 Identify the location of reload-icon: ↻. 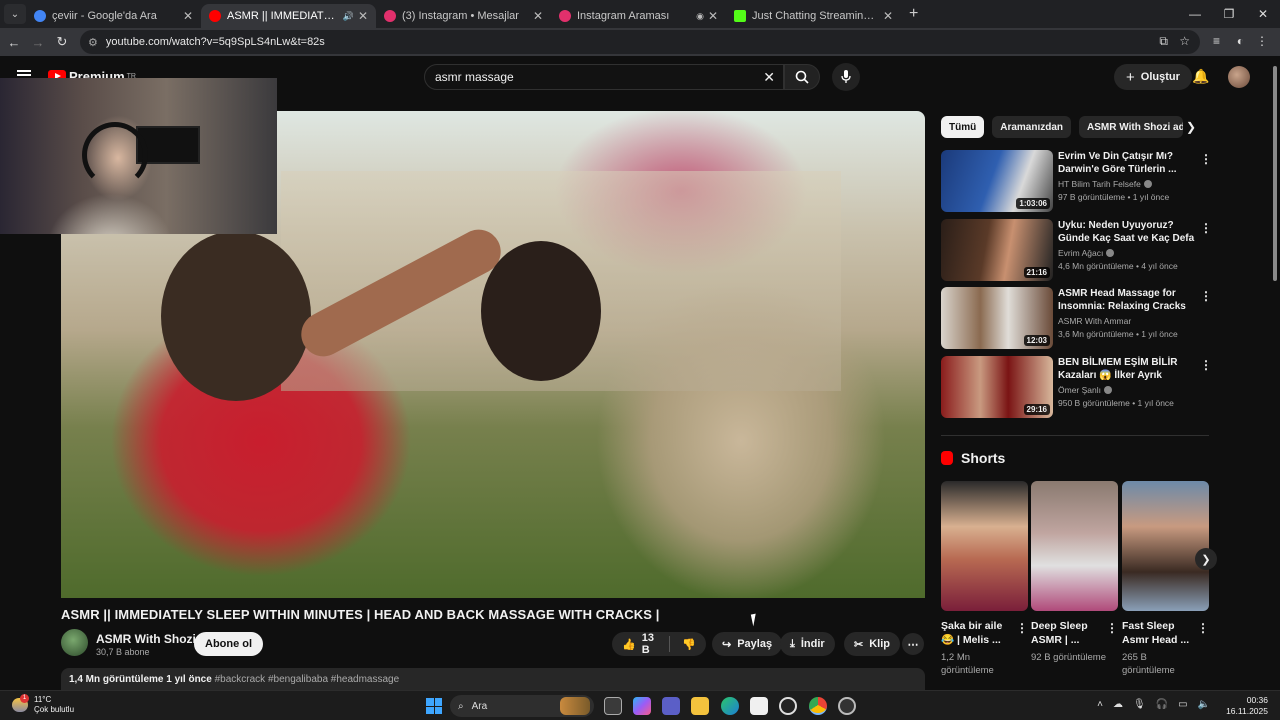
(62, 42).